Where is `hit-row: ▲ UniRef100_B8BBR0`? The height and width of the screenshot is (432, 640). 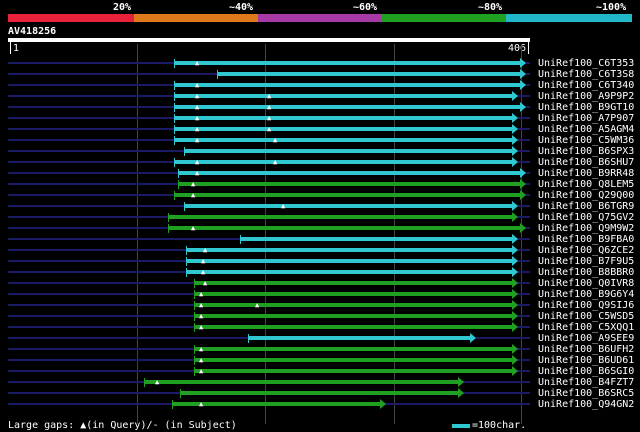
hit-row: ▲ UniRef100_B8BBR0 is located at coordinates (320, 272).